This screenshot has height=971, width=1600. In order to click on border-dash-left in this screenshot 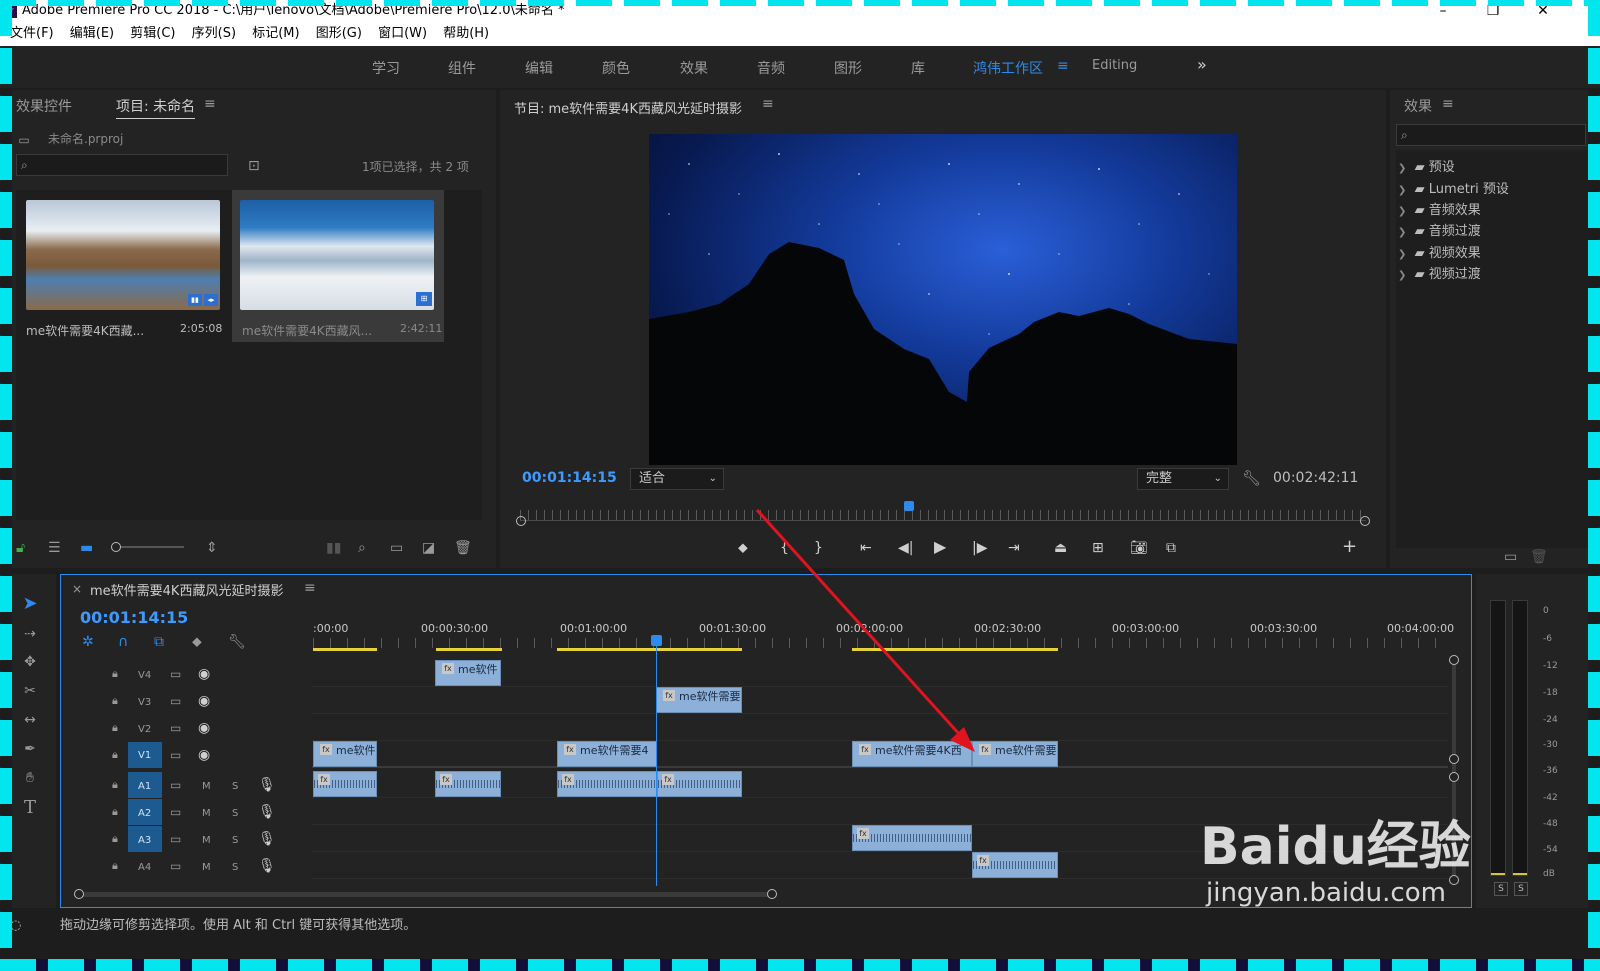, I will do `click(6, 485)`.